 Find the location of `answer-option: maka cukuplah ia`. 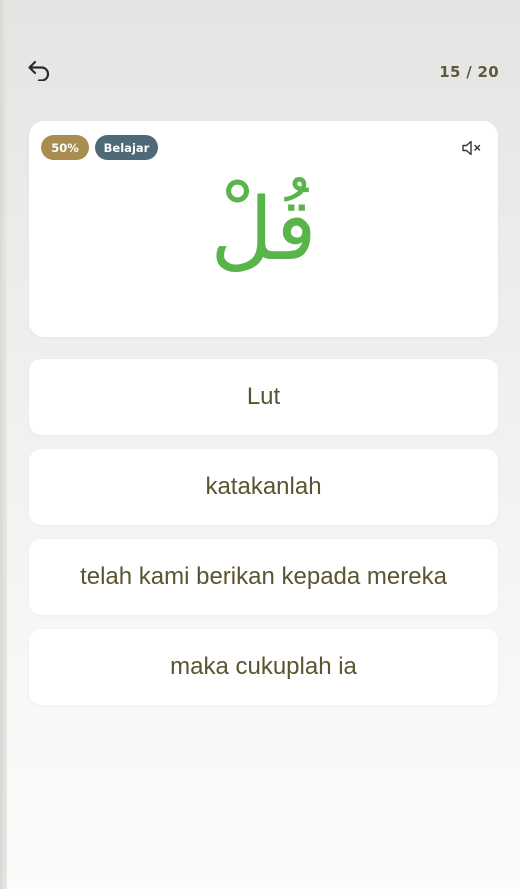

answer-option: maka cukuplah ia is located at coordinates (263, 667).